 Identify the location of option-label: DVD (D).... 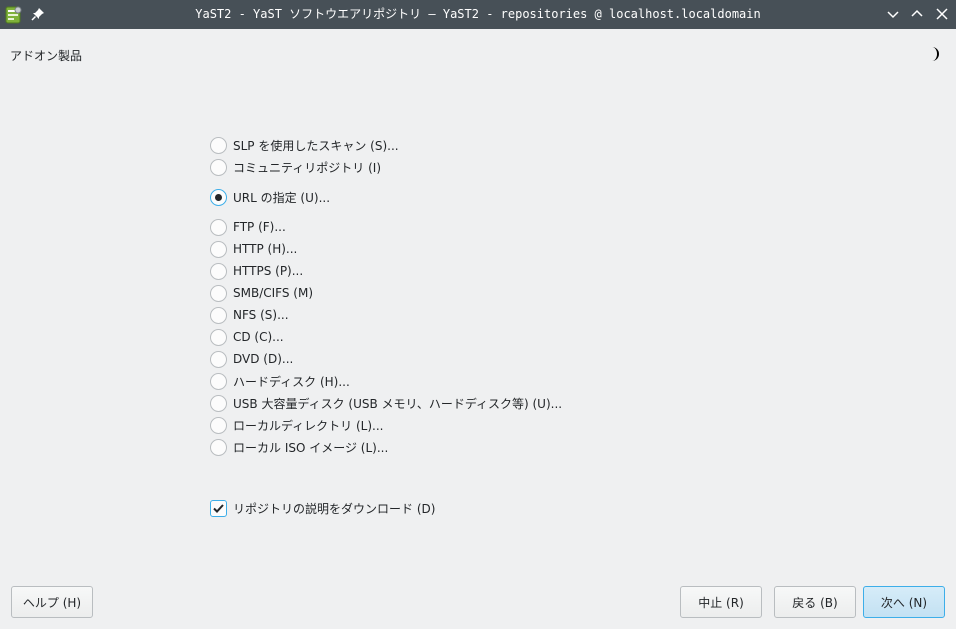
(263, 359).